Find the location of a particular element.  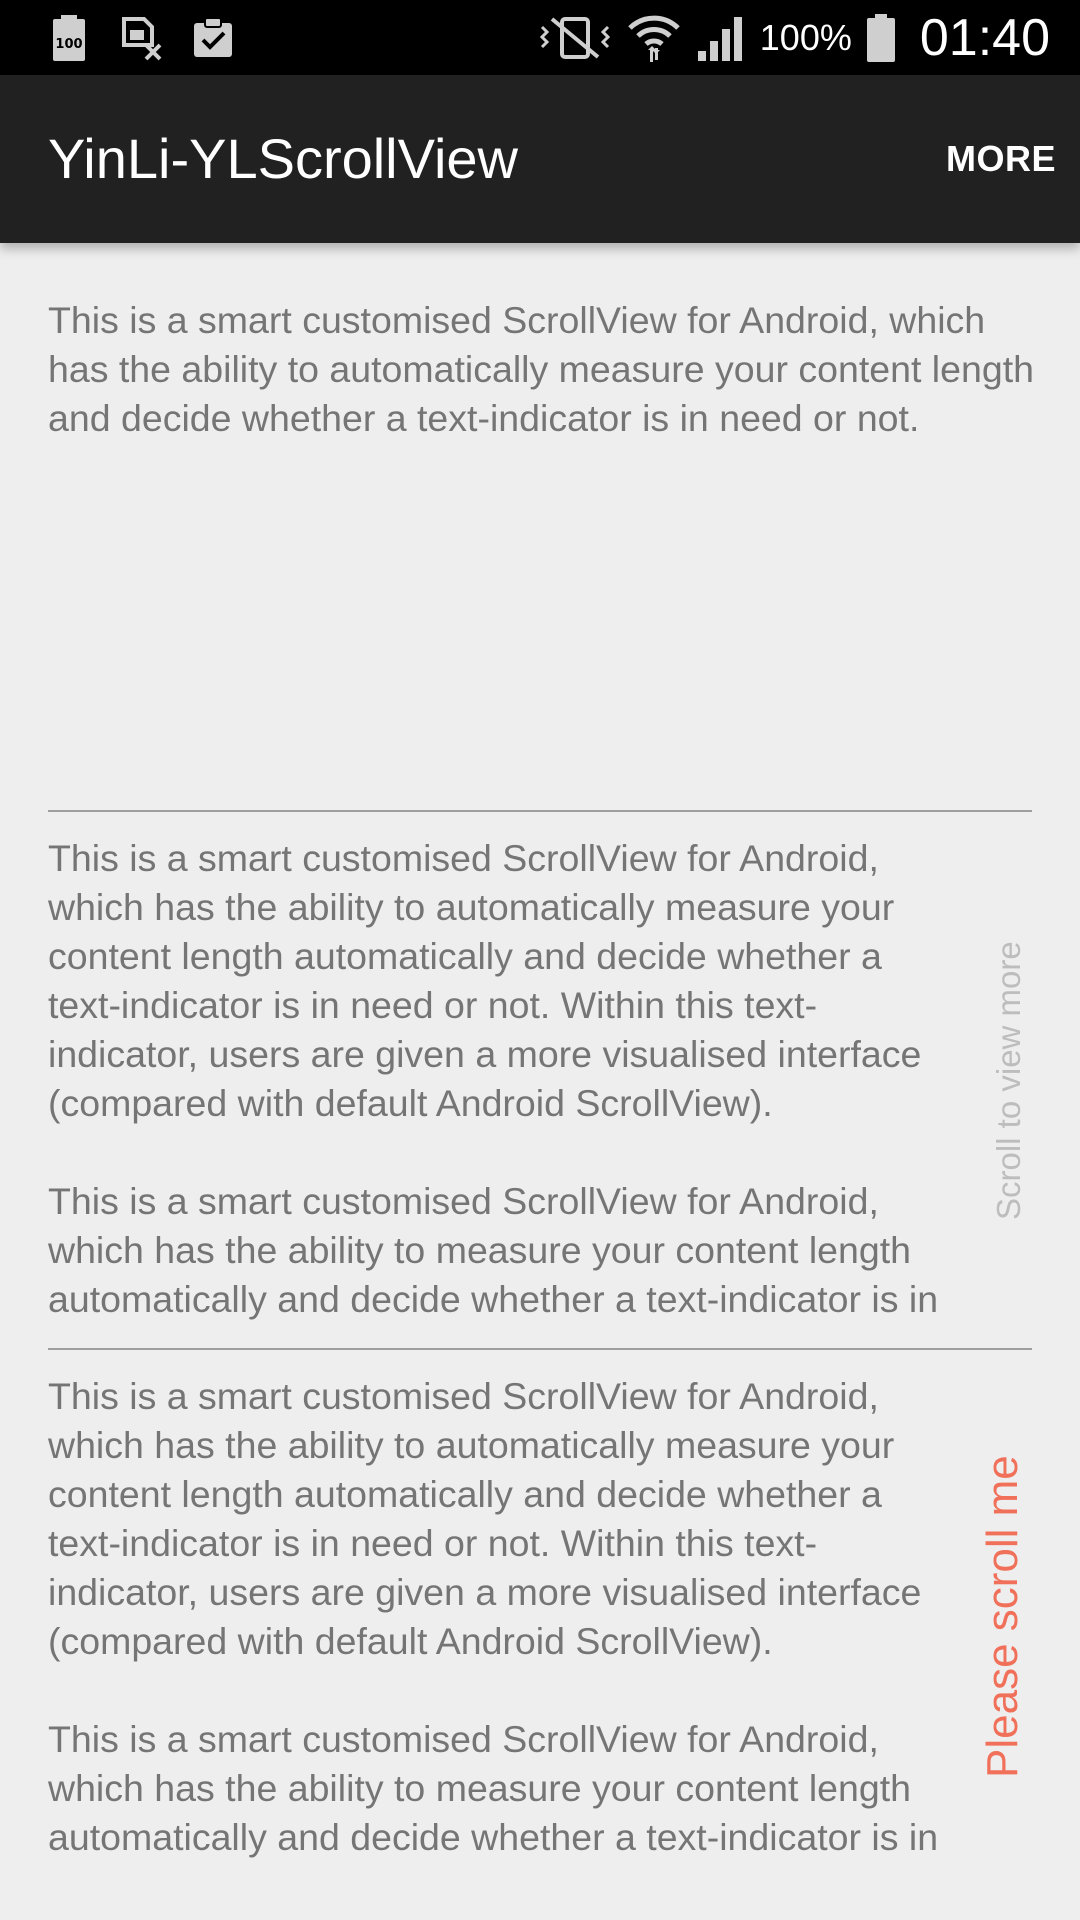

app-title: YinLi-YLScrollView is located at coordinates (283, 158).